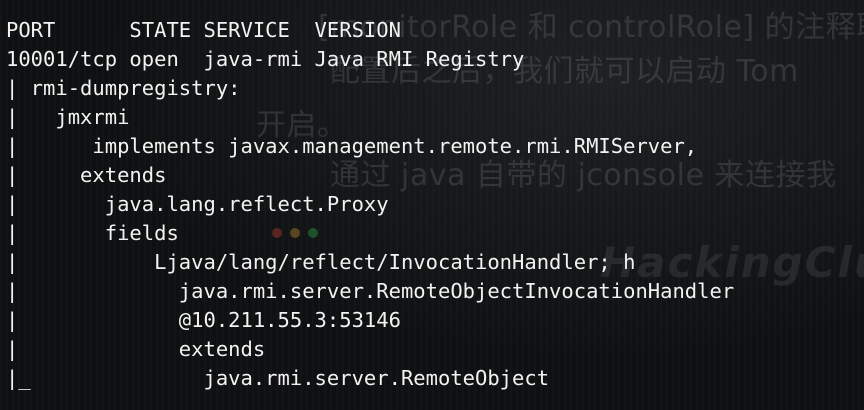 Image resolution: width=864 pixels, height=410 pixels. Describe the element at coordinates (203, 320) in the screenshot. I see `terminal-output-line: | @10.211.55.3:53146` at that location.